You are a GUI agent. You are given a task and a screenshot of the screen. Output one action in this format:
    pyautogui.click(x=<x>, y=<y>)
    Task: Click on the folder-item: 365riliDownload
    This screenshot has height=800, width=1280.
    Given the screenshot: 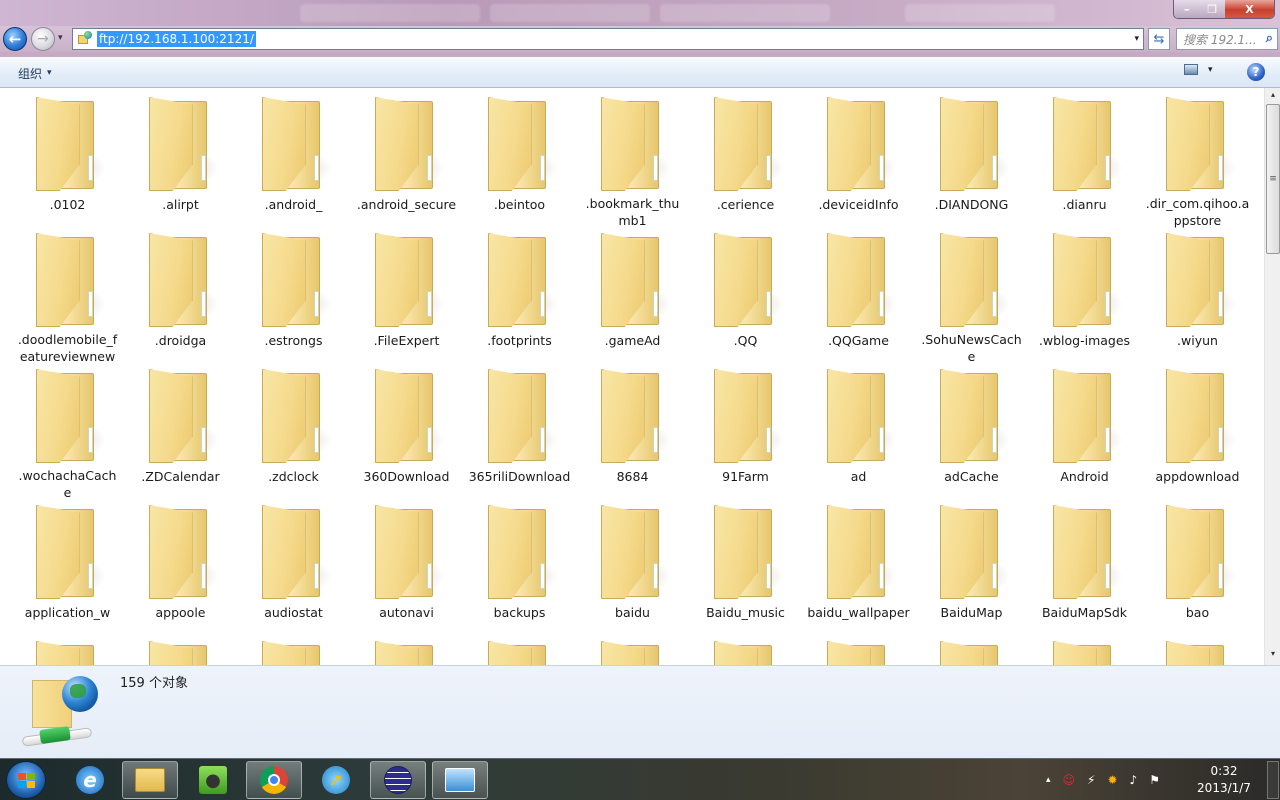 What is the action you would take?
    pyautogui.click(x=519, y=433)
    